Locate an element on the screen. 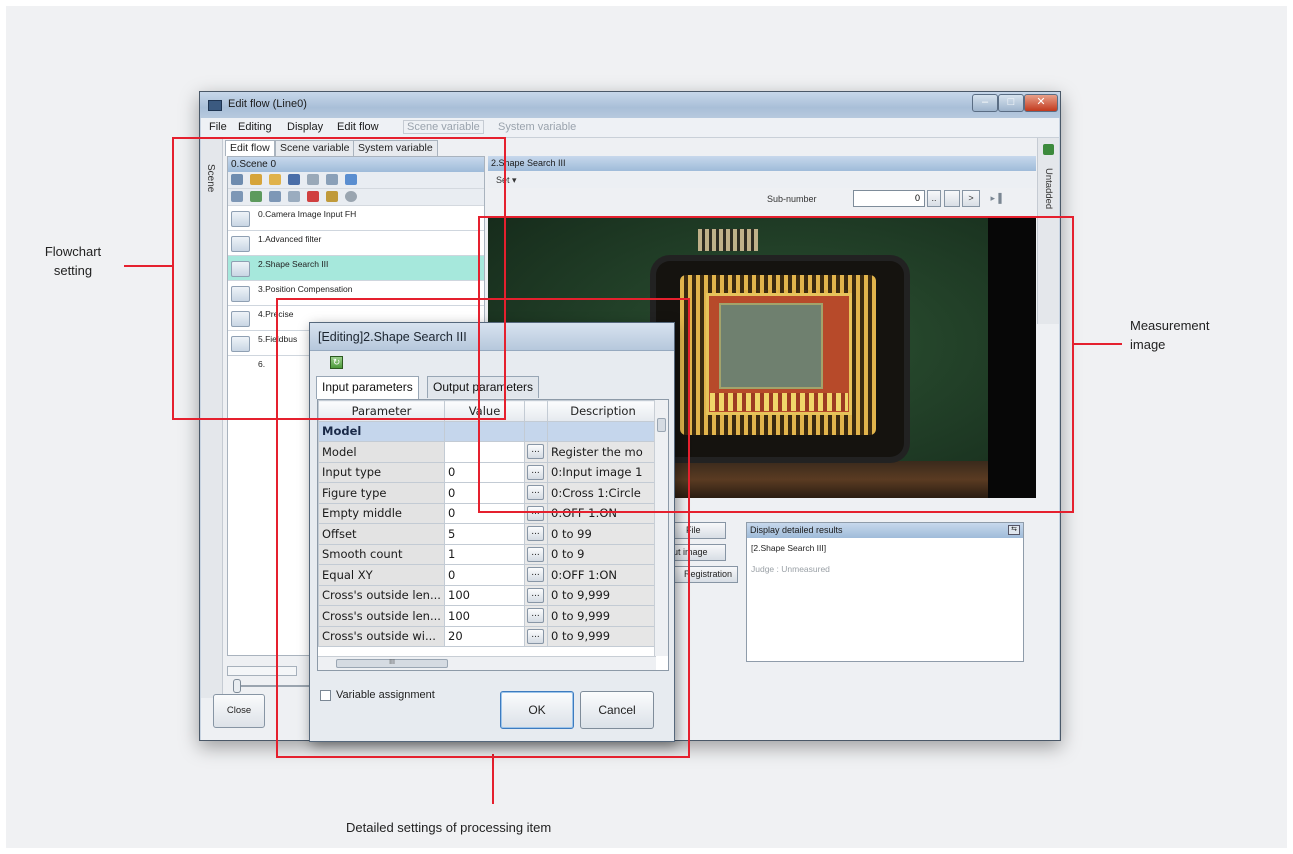 The width and height of the screenshot is (1293, 854). tab-edit-flow: Edit flow is located at coordinates (250, 148).